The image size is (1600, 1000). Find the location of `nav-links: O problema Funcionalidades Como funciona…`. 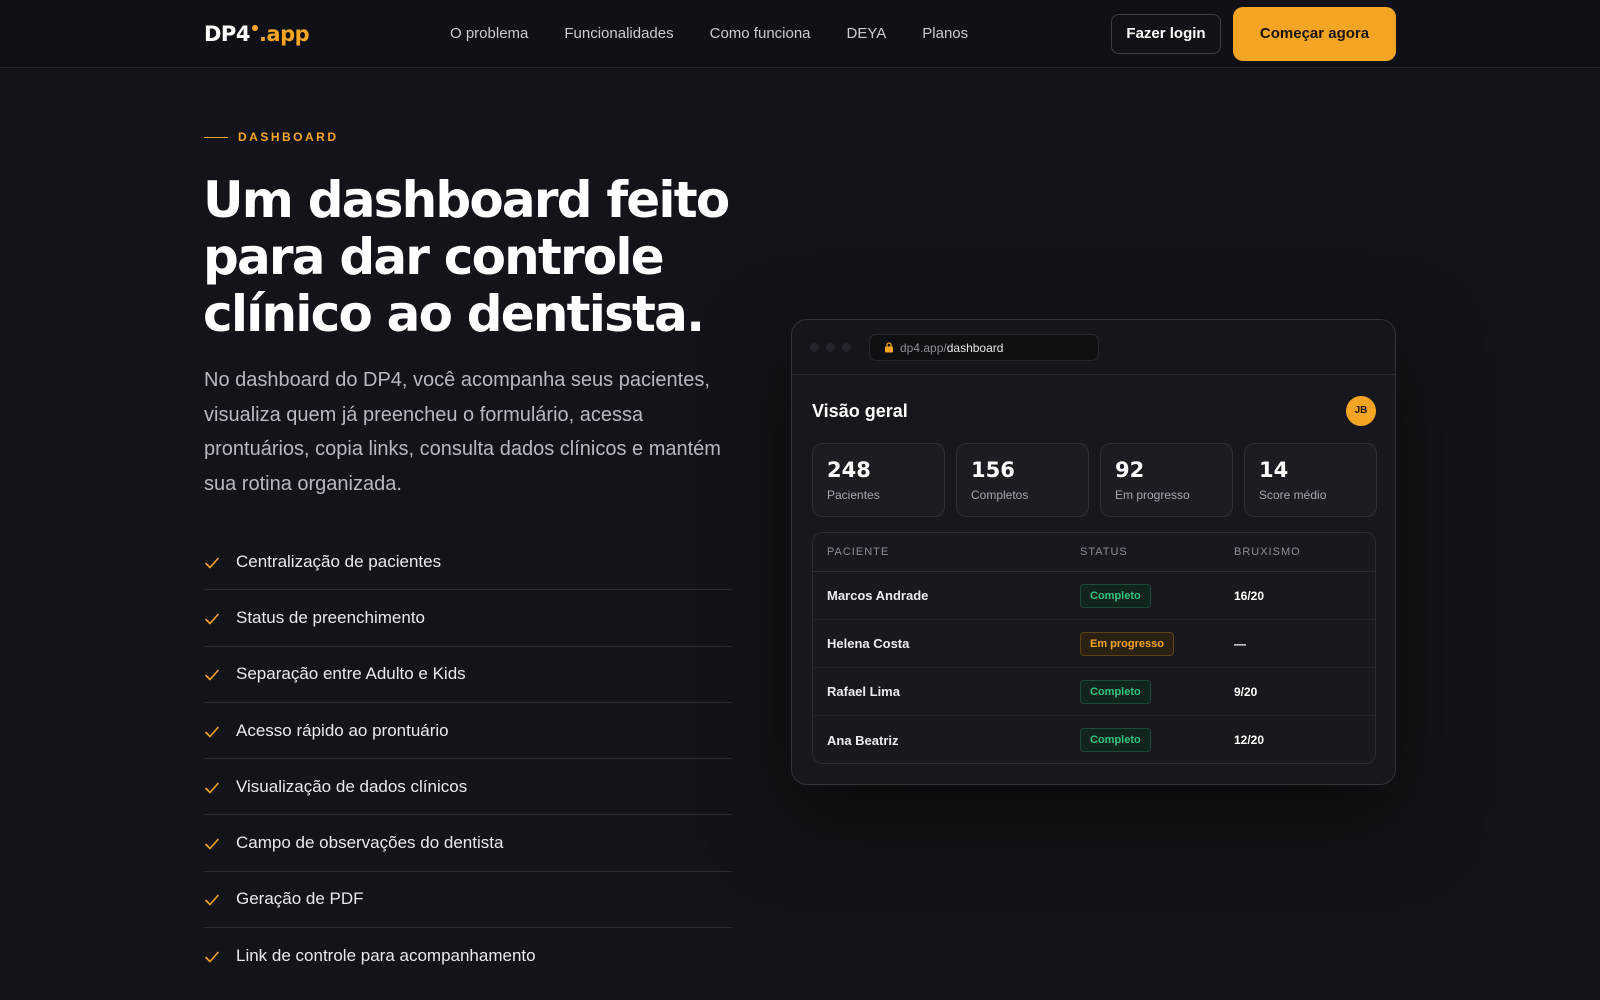

nav-links: O problema Funcionalidades Como funciona… is located at coordinates (709, 34).